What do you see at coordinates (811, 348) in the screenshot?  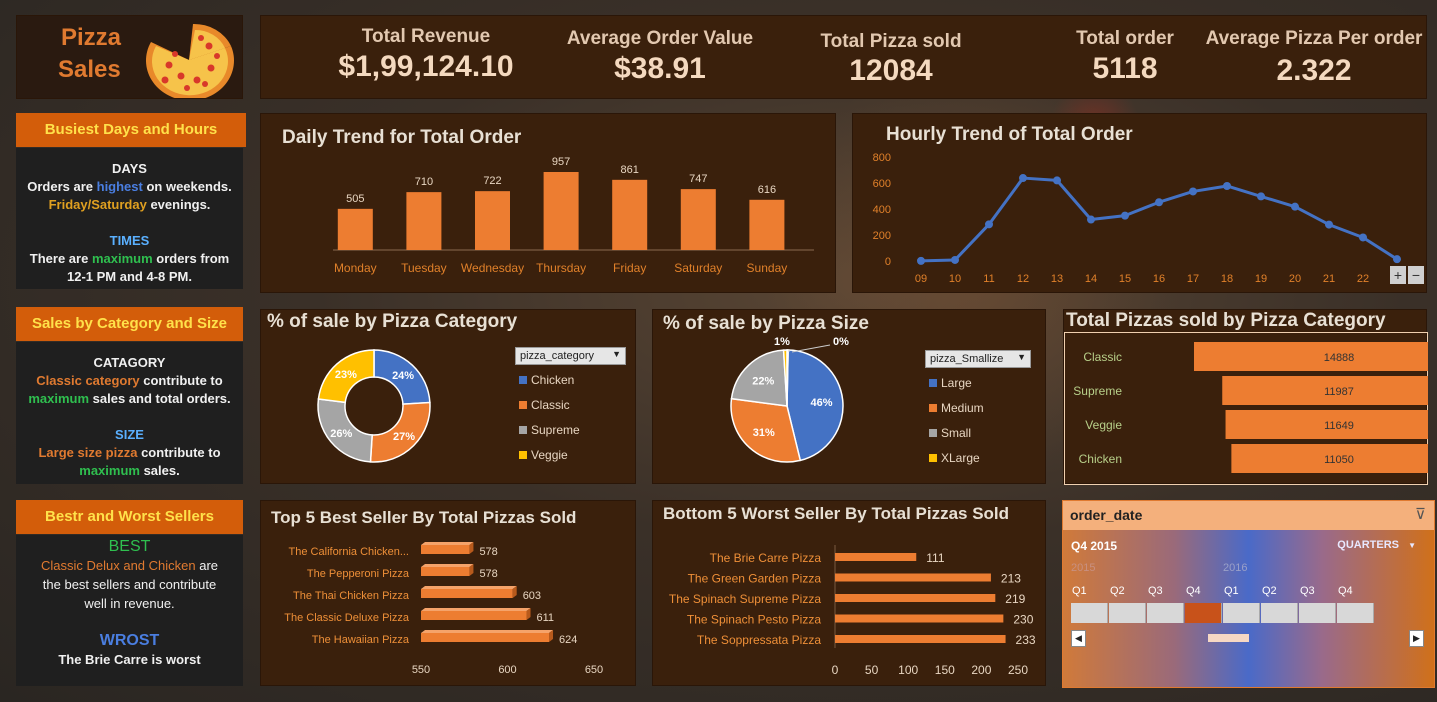 I see `leader-line` at bounding box center [811, 348].